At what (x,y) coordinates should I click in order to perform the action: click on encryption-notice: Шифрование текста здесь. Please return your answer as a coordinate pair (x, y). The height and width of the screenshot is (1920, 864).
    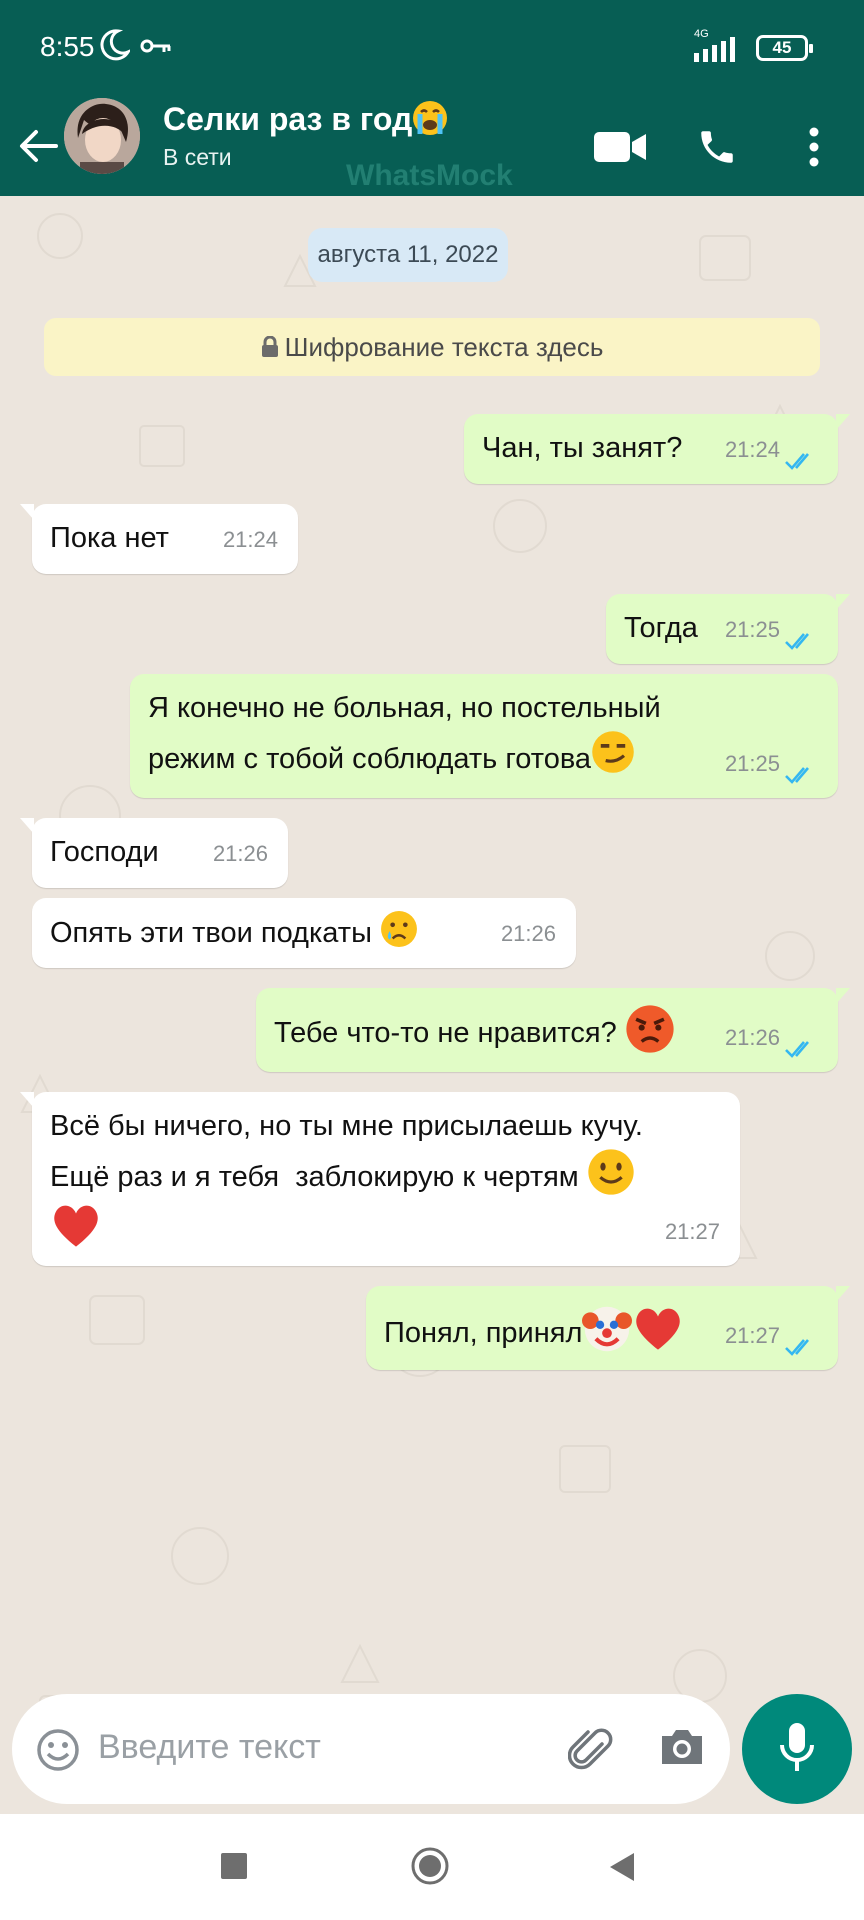
    Looking at the image, I should click on (432, 347).